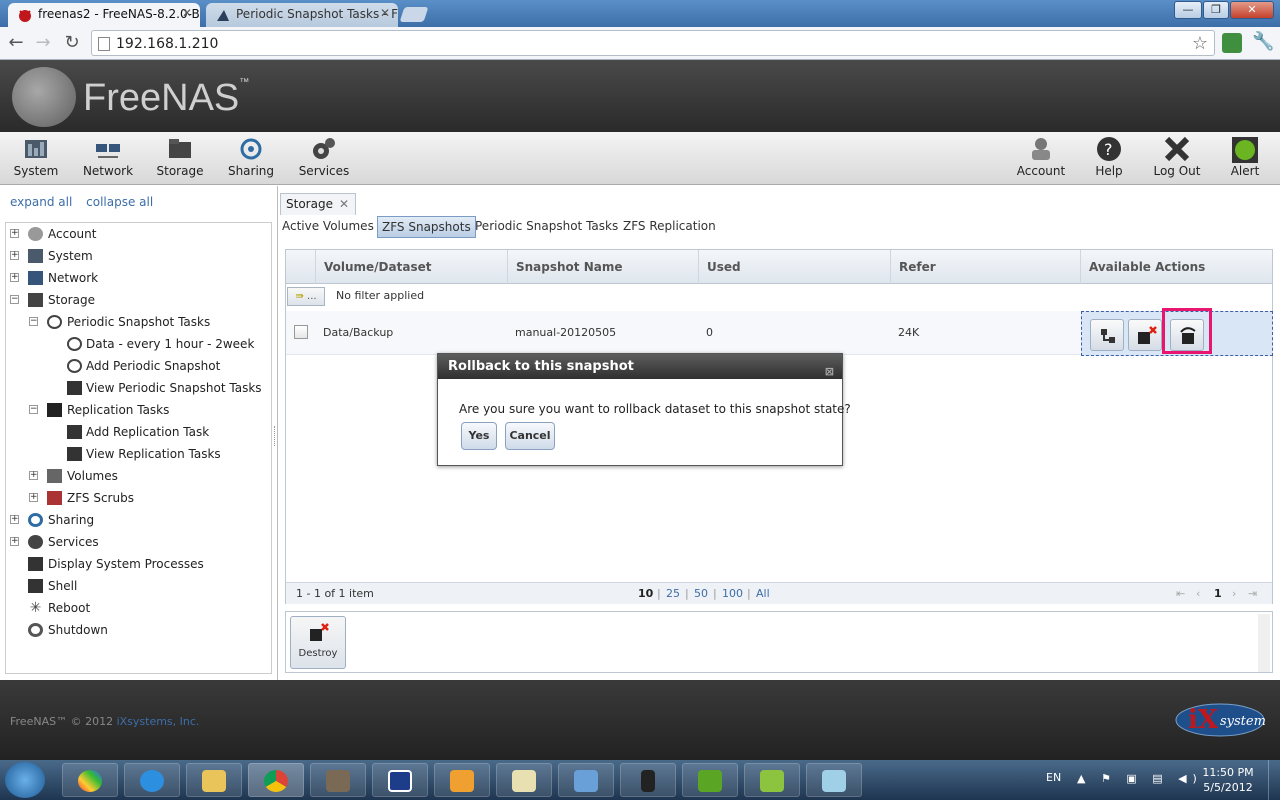 This screenshot has height=800, width=1280. I want to click on destroy-button: Destroy, so click(318, 642).